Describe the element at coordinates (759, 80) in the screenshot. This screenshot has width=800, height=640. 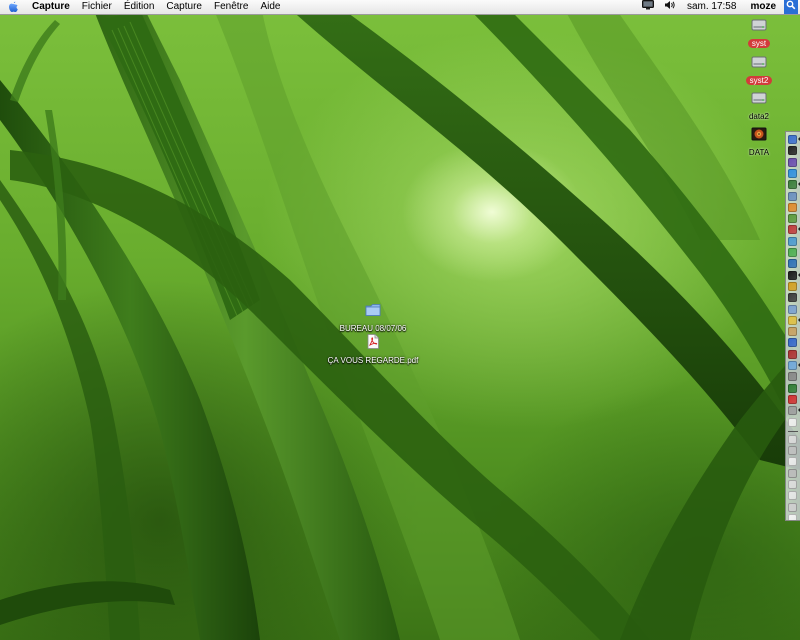
I see `volume-label: syst2` at that location.